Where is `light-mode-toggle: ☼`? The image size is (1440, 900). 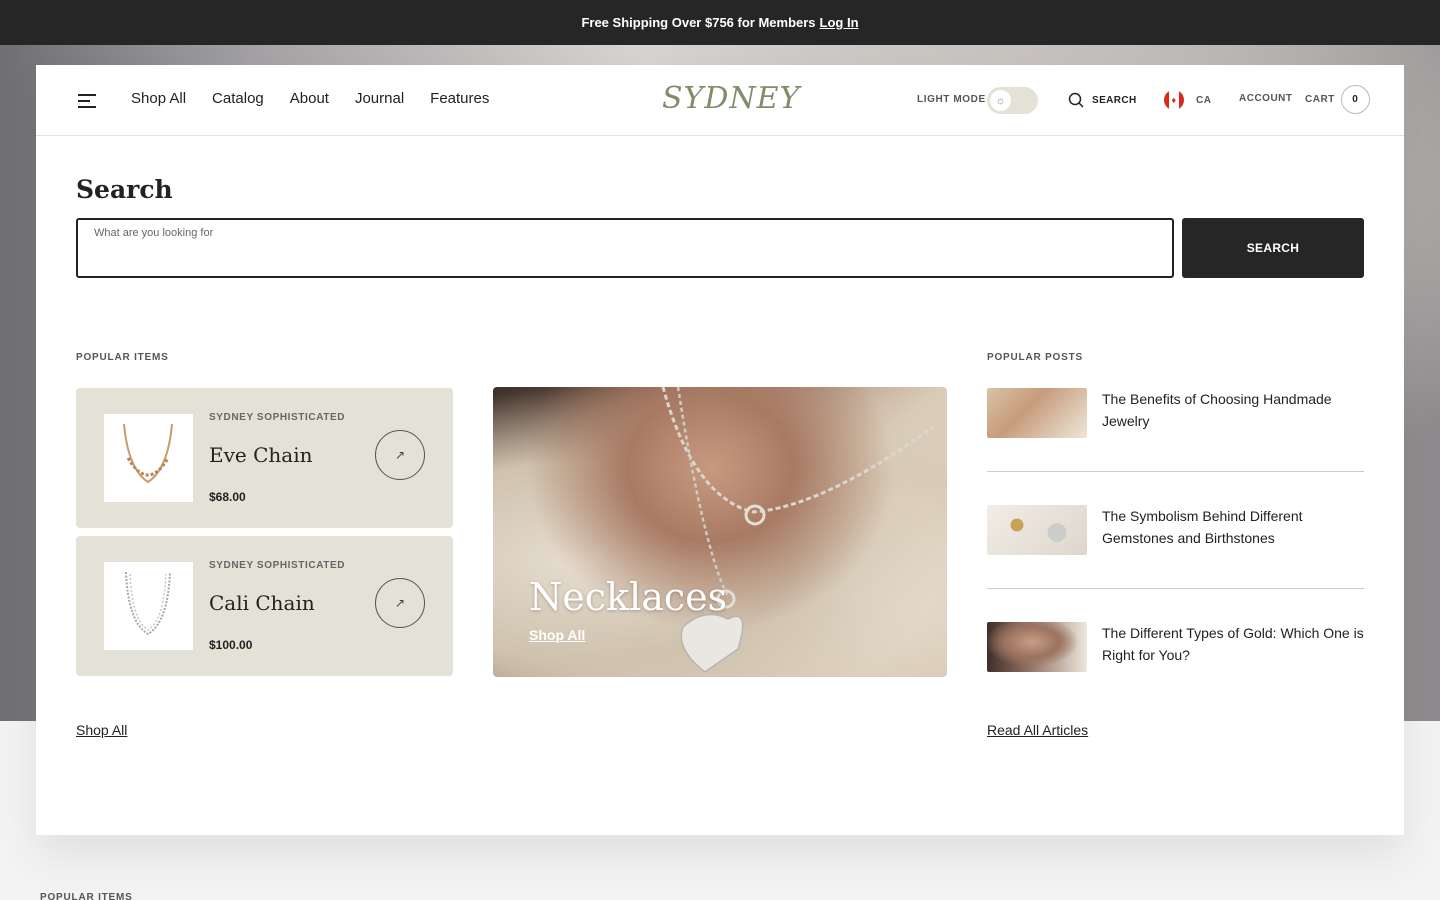 light-mode-toggle: ☼ is located at coordinates (1012, 100).